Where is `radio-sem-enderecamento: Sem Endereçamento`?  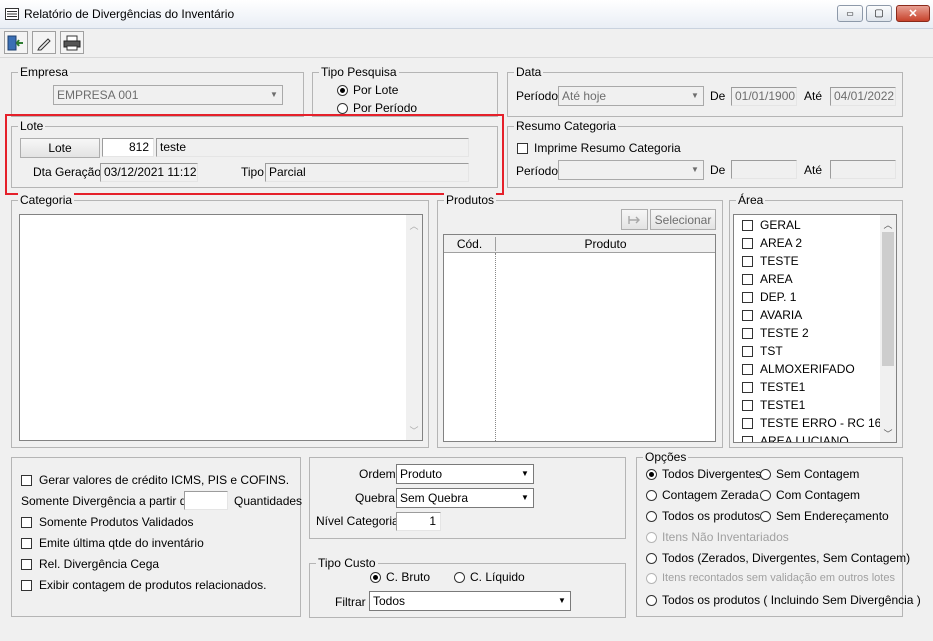
radio-sem-enderecamento: Sem Endereçamento is located at coordinates (824, 516).